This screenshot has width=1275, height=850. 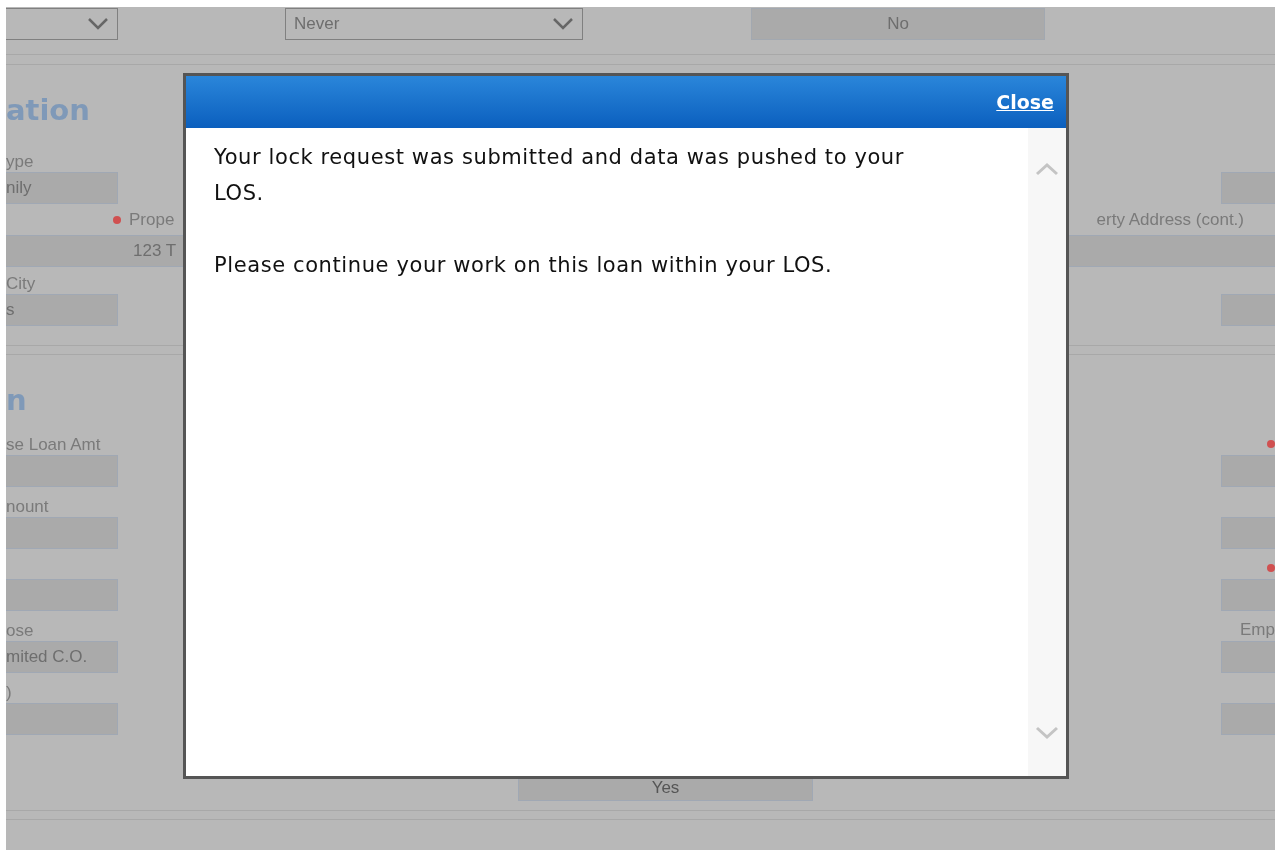 I want to click on dropdown: Never, so click(x=434, y=24).